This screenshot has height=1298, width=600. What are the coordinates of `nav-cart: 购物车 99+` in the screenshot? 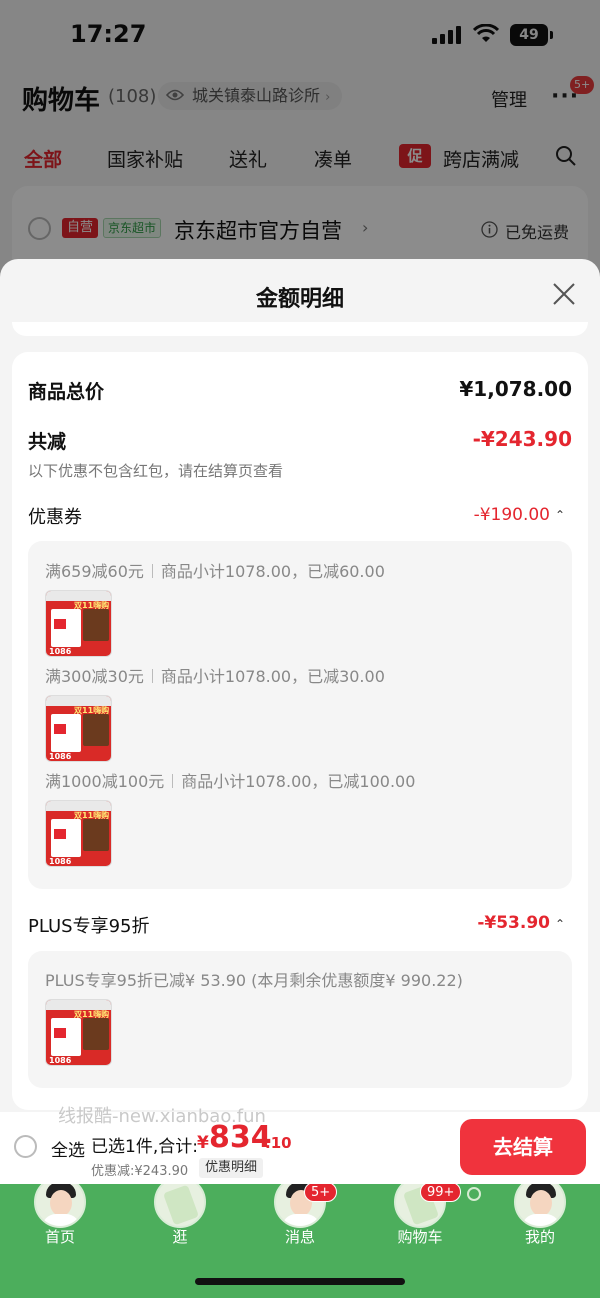 It's located at (420, 1216).